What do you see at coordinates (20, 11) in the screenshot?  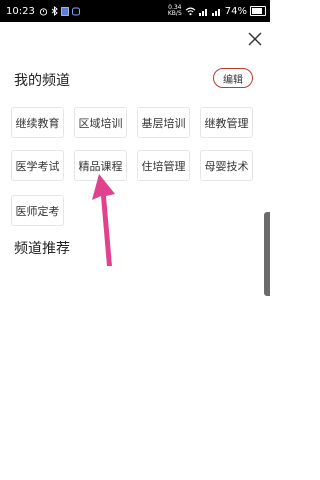 I see `status-time: 10:23` at bounding box center [20, 11].